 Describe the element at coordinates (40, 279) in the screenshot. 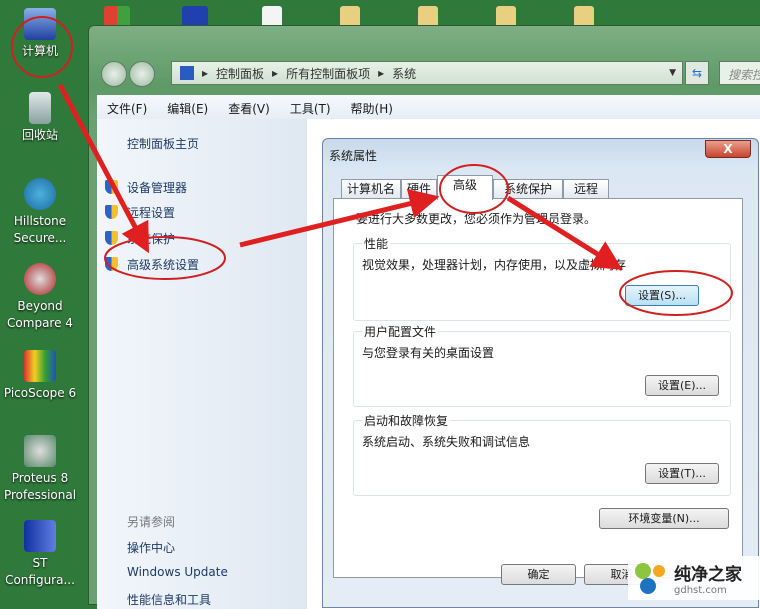

I see `beyond-compare-icon` at that location.